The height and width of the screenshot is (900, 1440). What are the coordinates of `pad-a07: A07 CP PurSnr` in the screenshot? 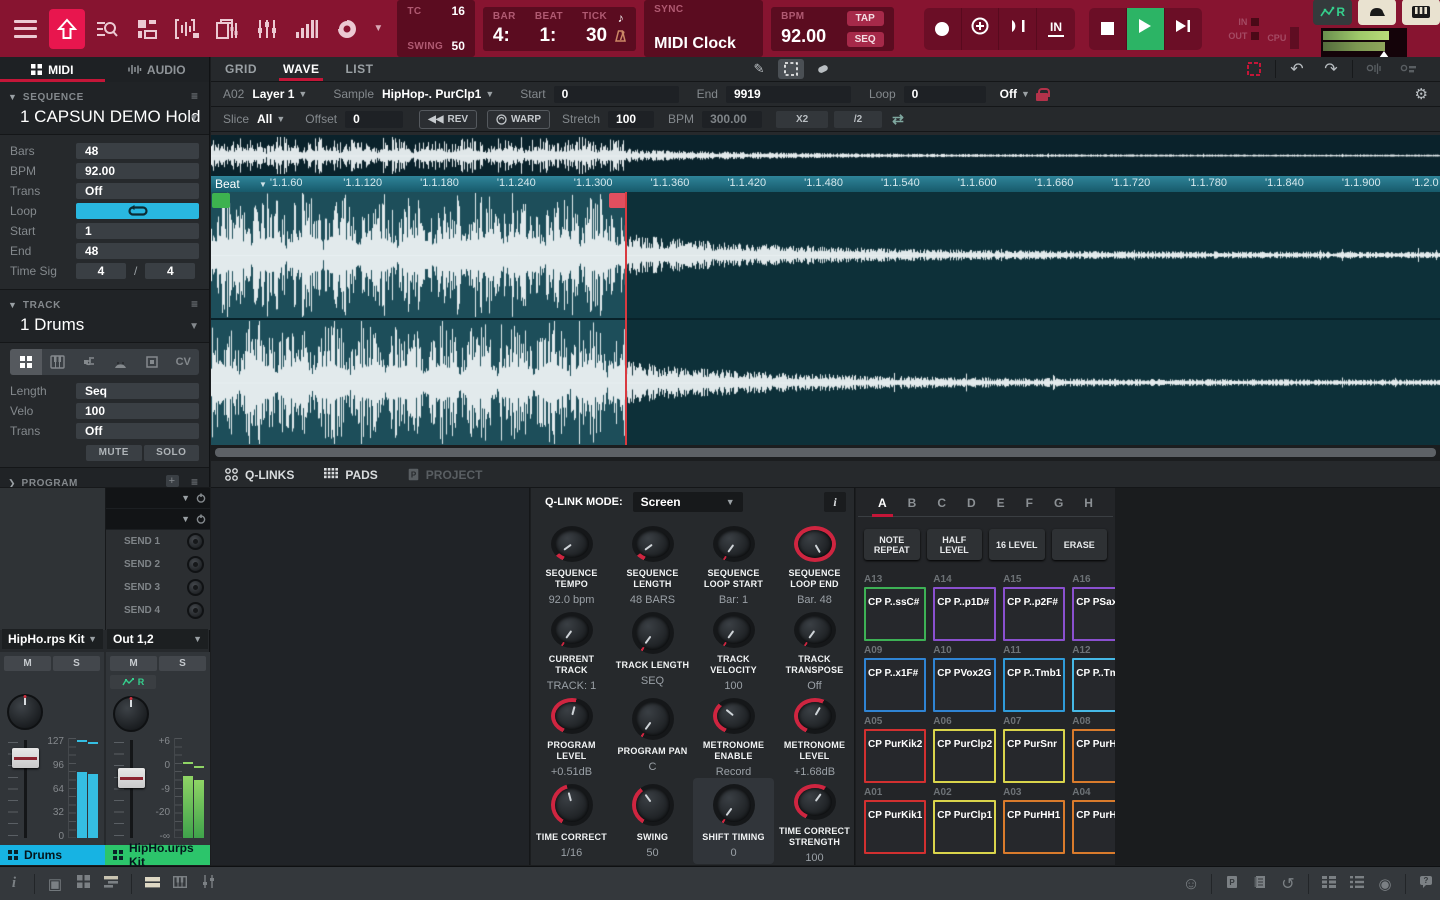 It's located at (1034, 749).